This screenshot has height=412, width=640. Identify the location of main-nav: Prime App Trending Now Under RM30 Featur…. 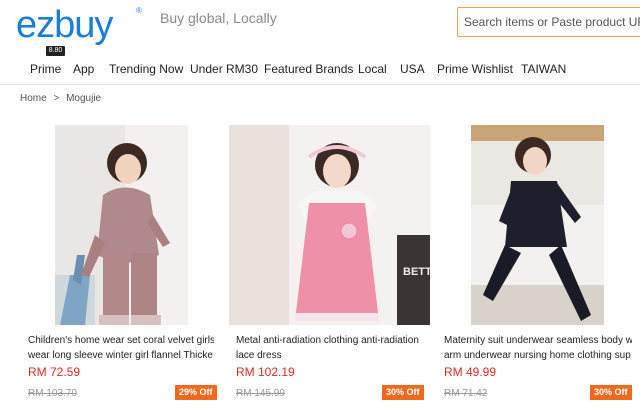
(320, 69).